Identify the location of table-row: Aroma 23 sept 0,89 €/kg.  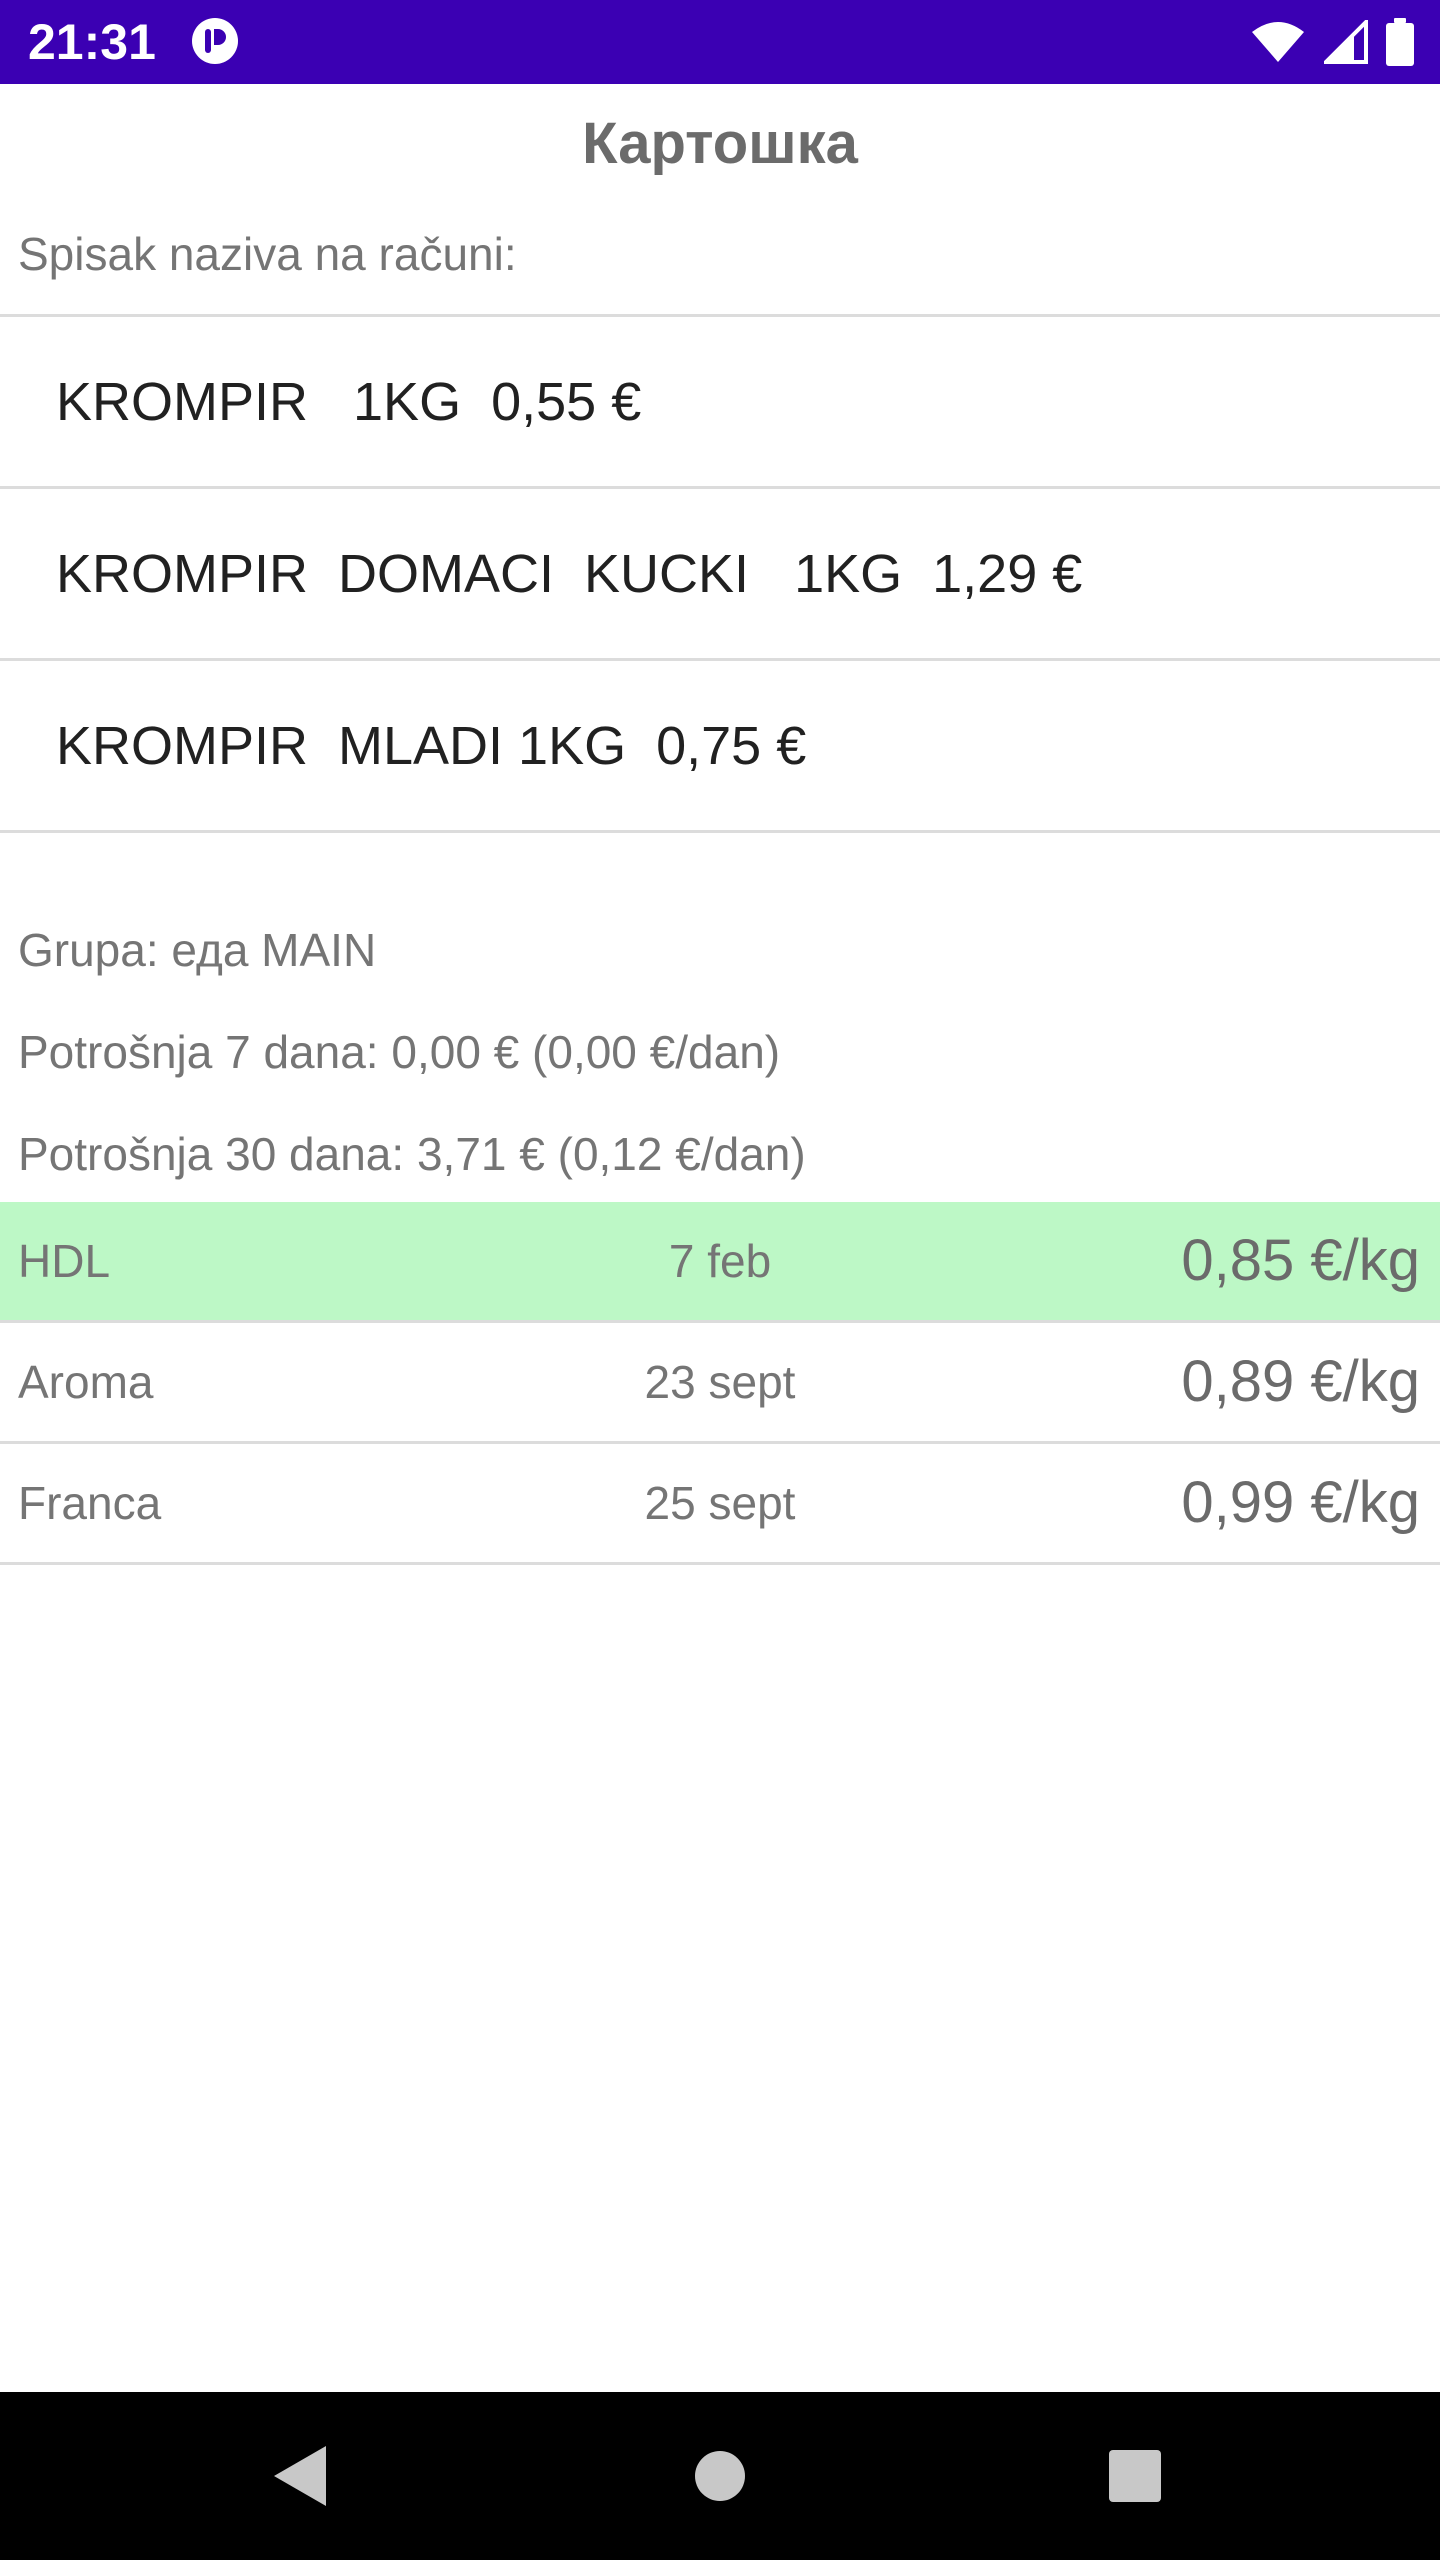
(720, 1383).